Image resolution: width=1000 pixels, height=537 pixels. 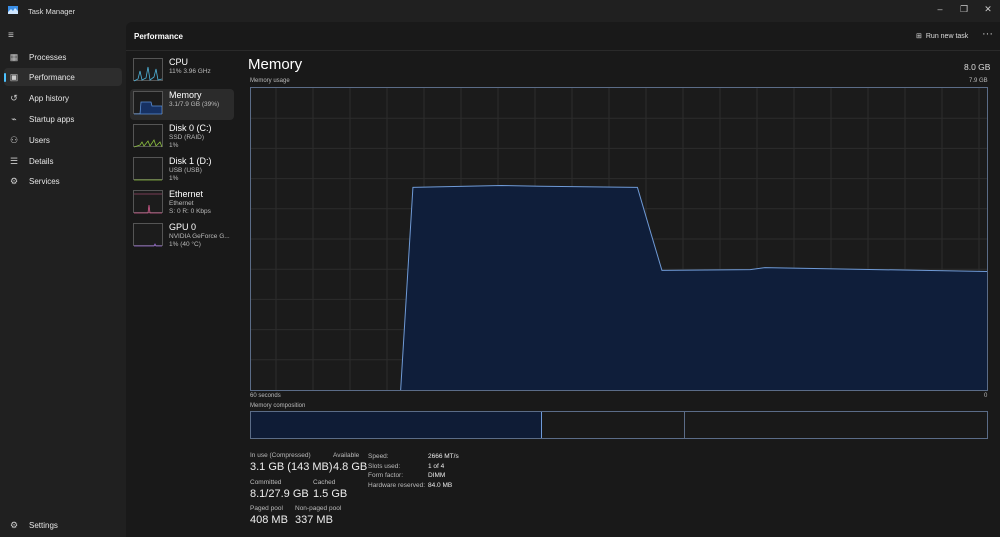 I want to click on in-use-value: 3.1 GB (143 MB), so click(x=291, y=467).